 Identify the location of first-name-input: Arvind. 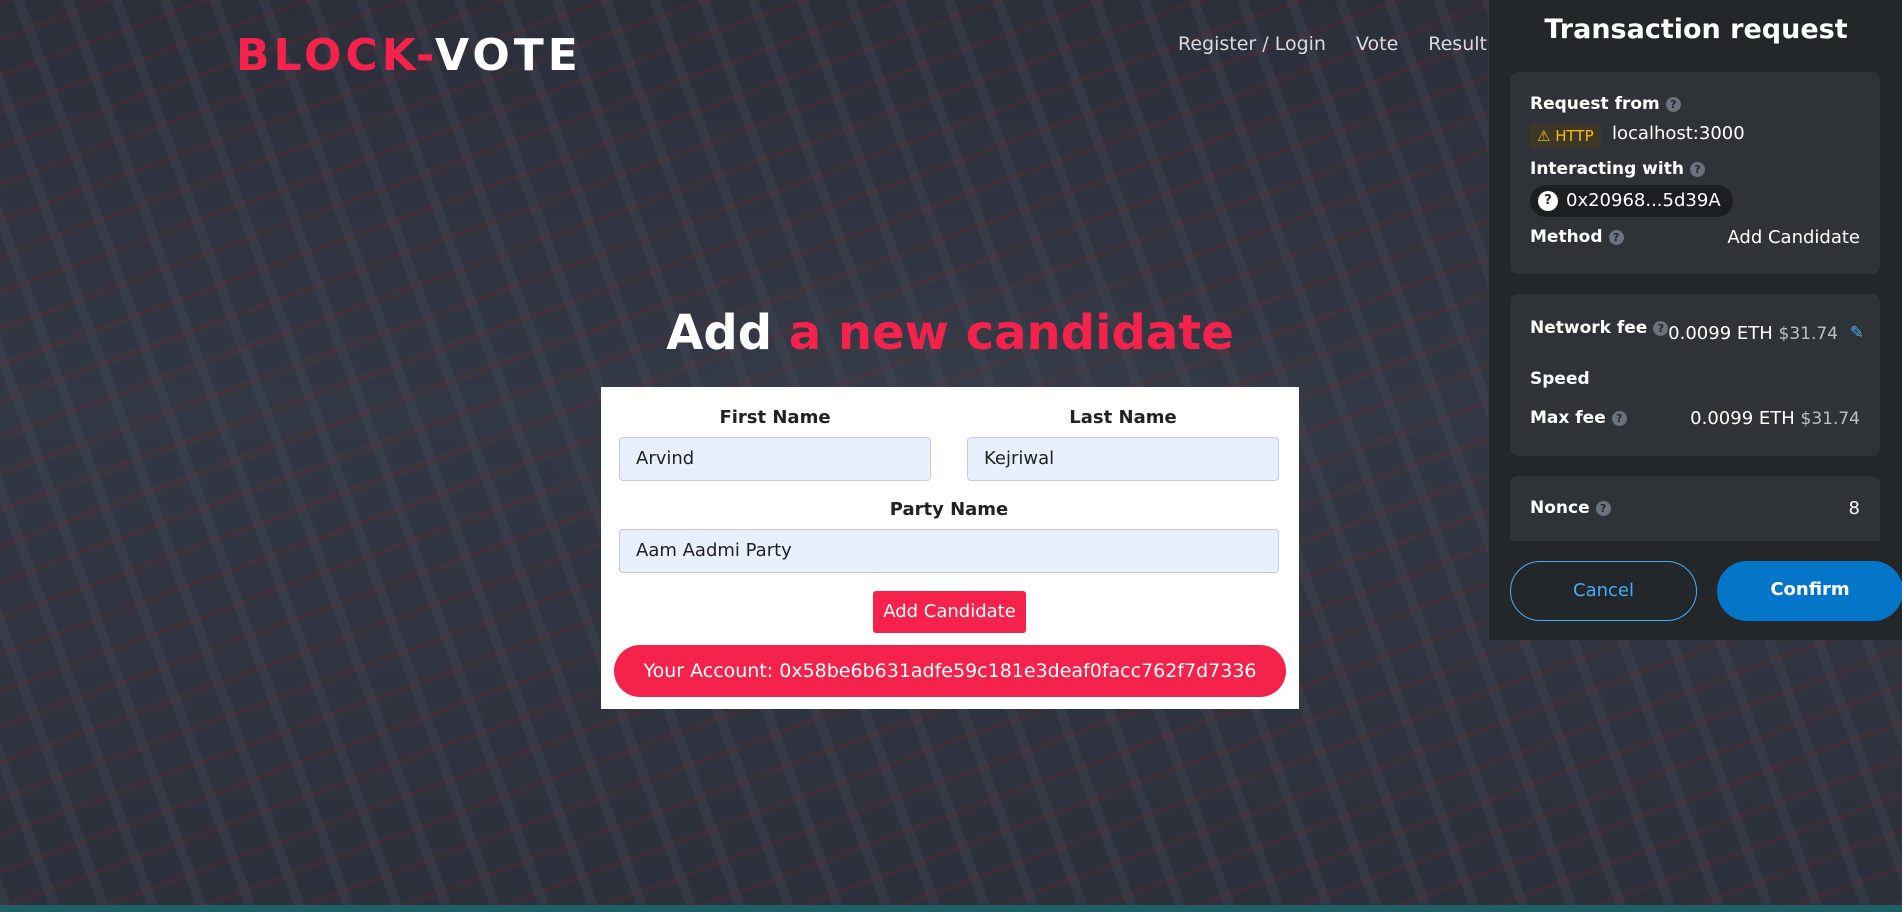
(775, 459).